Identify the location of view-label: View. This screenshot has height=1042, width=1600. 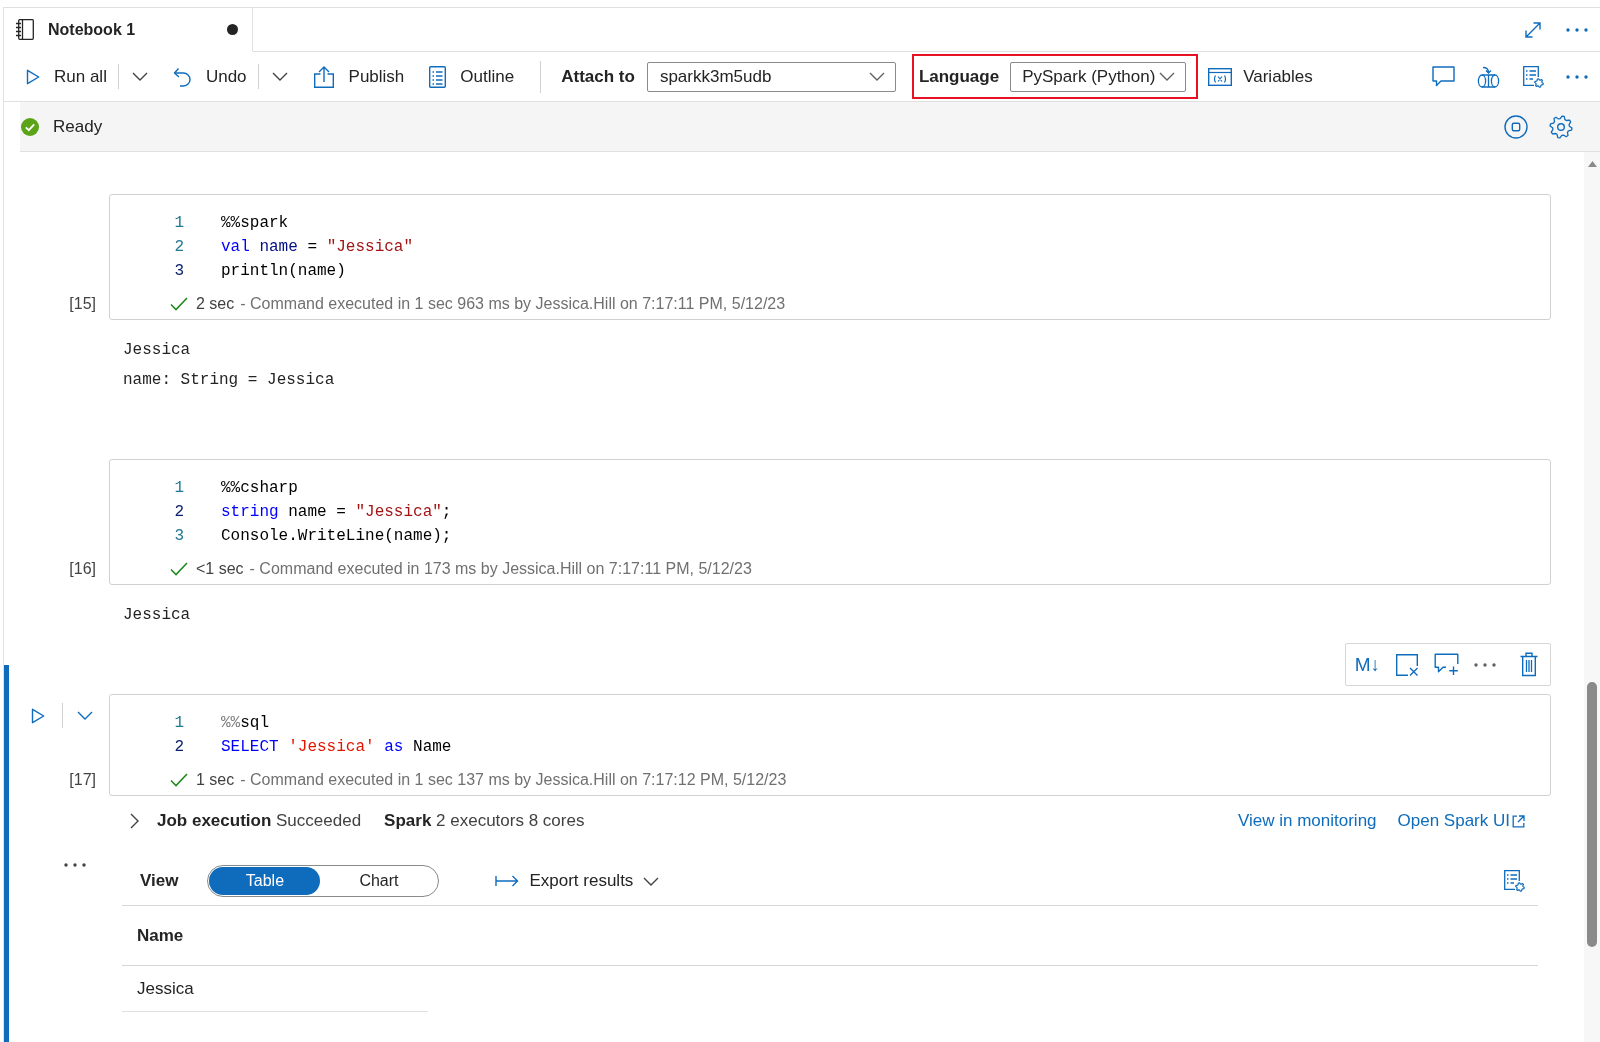
(159, 881).